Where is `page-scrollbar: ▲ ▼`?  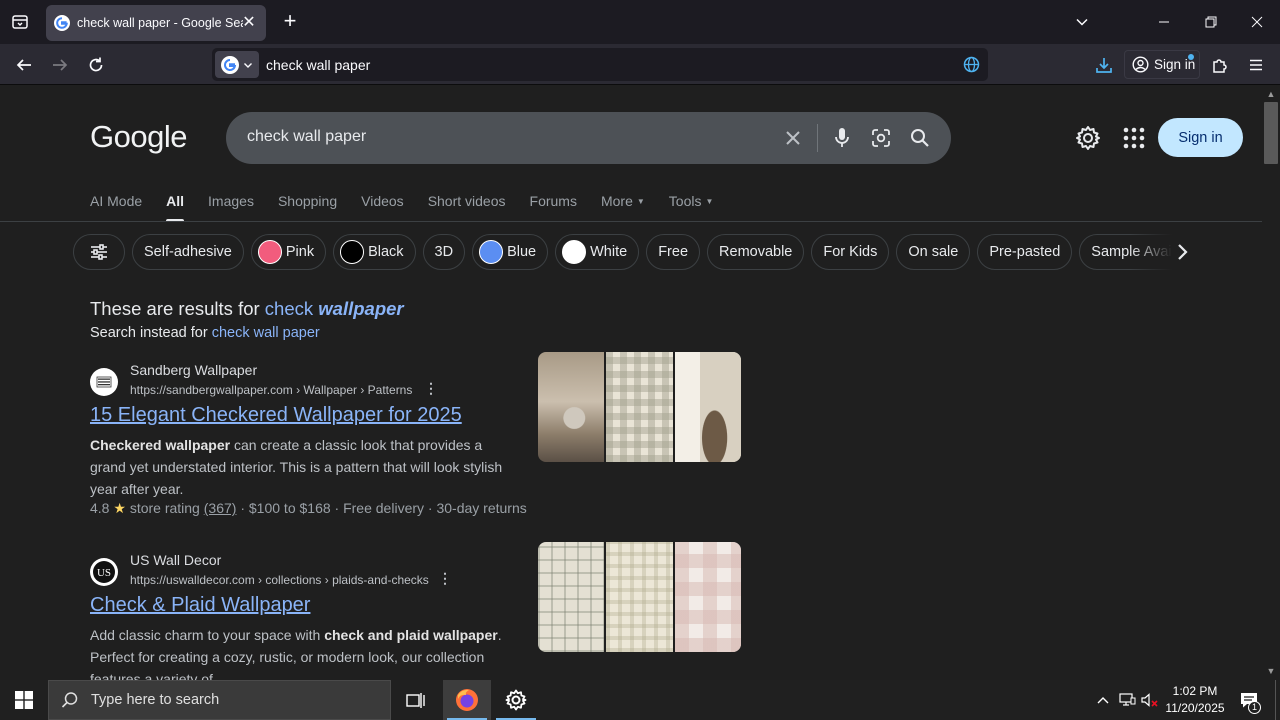 page-scrollbar: ▲ ▼ is located at coordinates (1271, 383).